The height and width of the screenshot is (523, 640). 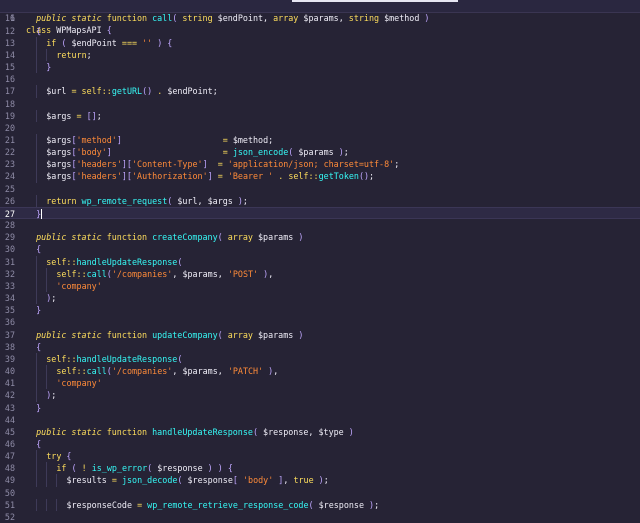 What do you see at coordinates (320, 79) in the screenshot?
I see `code-line: 16` at bounding box center [320, 79].